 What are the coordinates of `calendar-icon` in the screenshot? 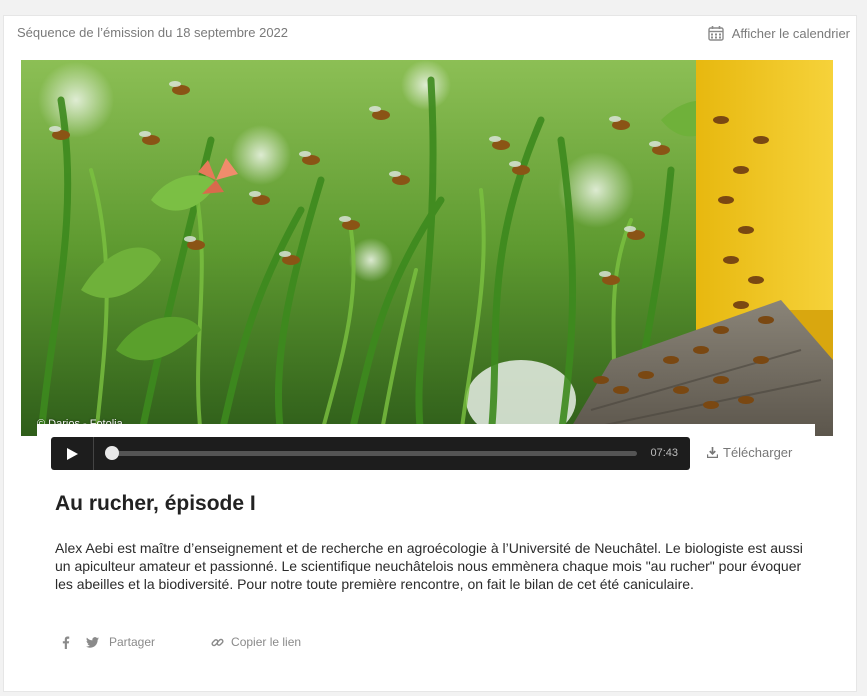 It's located at (716, 33).